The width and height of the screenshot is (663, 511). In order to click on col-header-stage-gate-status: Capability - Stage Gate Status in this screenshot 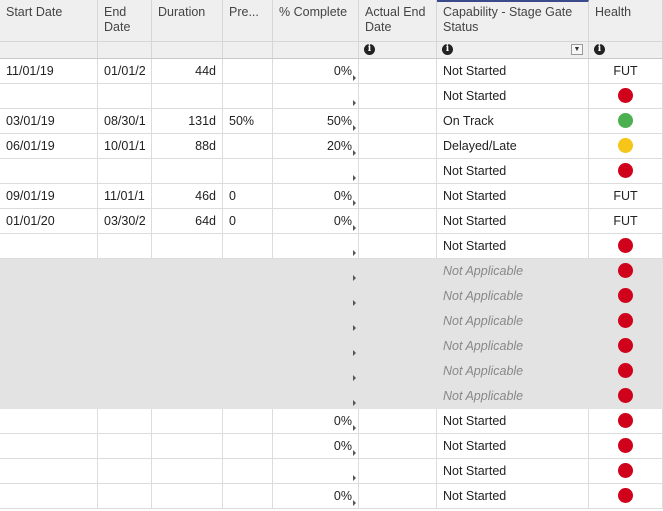, I will do `click(513, 20)`.